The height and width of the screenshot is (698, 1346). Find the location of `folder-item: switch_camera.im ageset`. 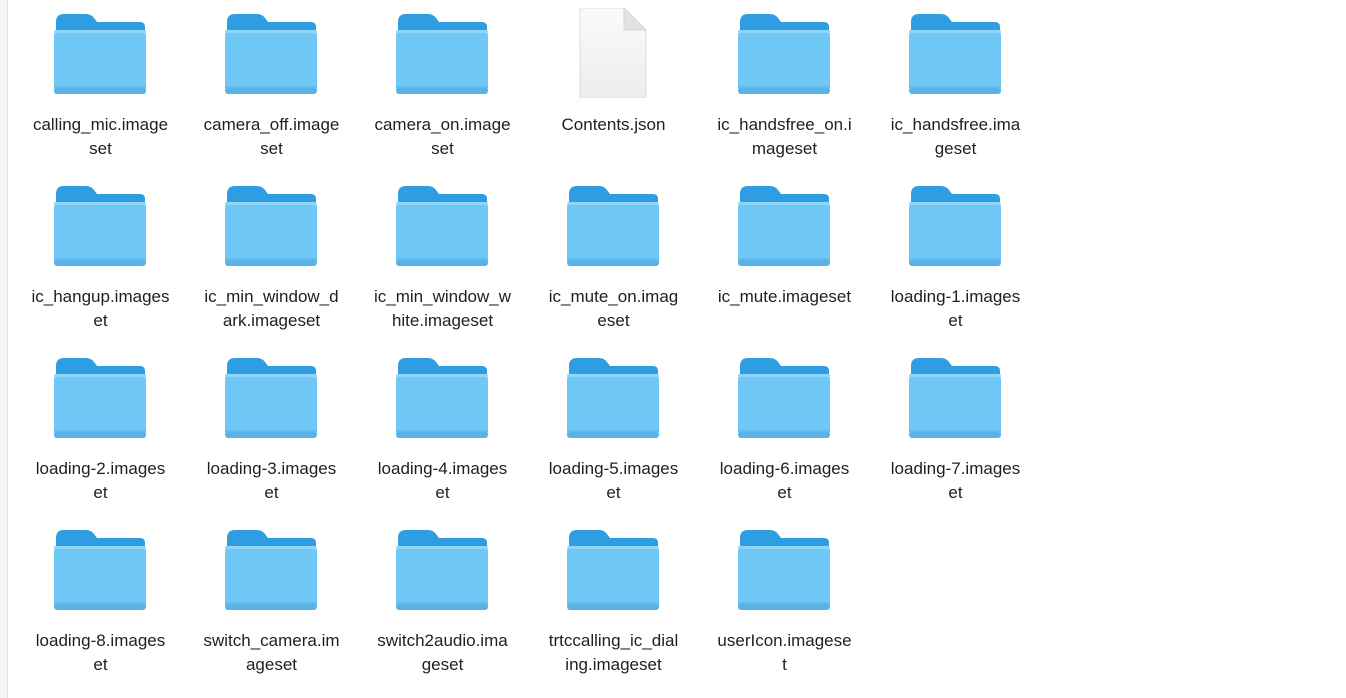

folder-item: switch_camera.im ageset is located at coordinates (271, 602).